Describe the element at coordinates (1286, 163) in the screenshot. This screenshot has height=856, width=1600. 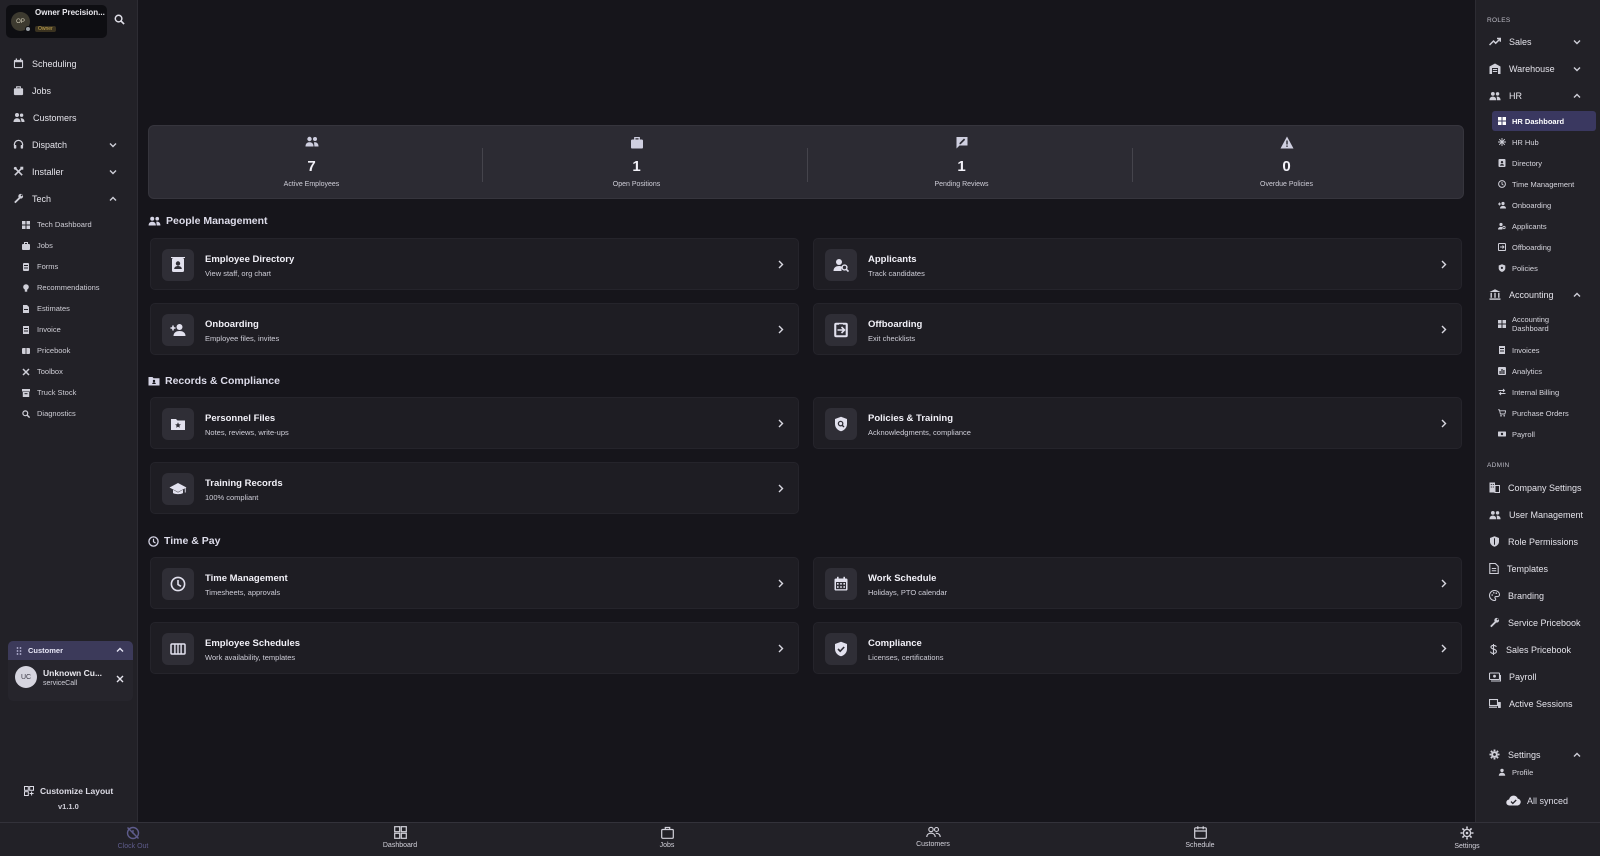
I see `stat-overdue-policies: 0 Overdue Policies` at that location.